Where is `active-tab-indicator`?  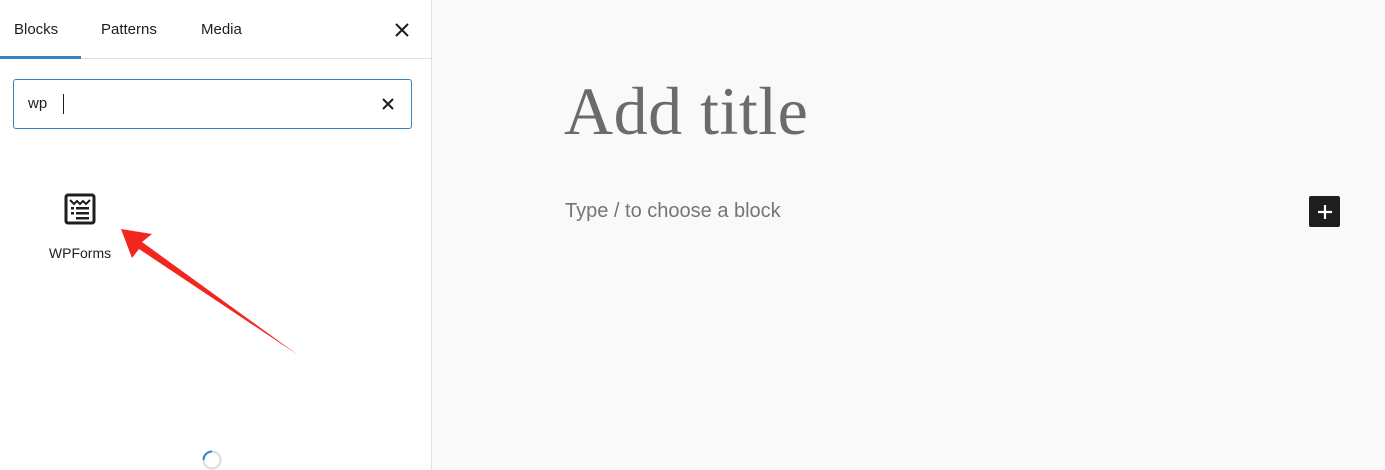
active-tab-indicator is located at coordinates (40, 57).